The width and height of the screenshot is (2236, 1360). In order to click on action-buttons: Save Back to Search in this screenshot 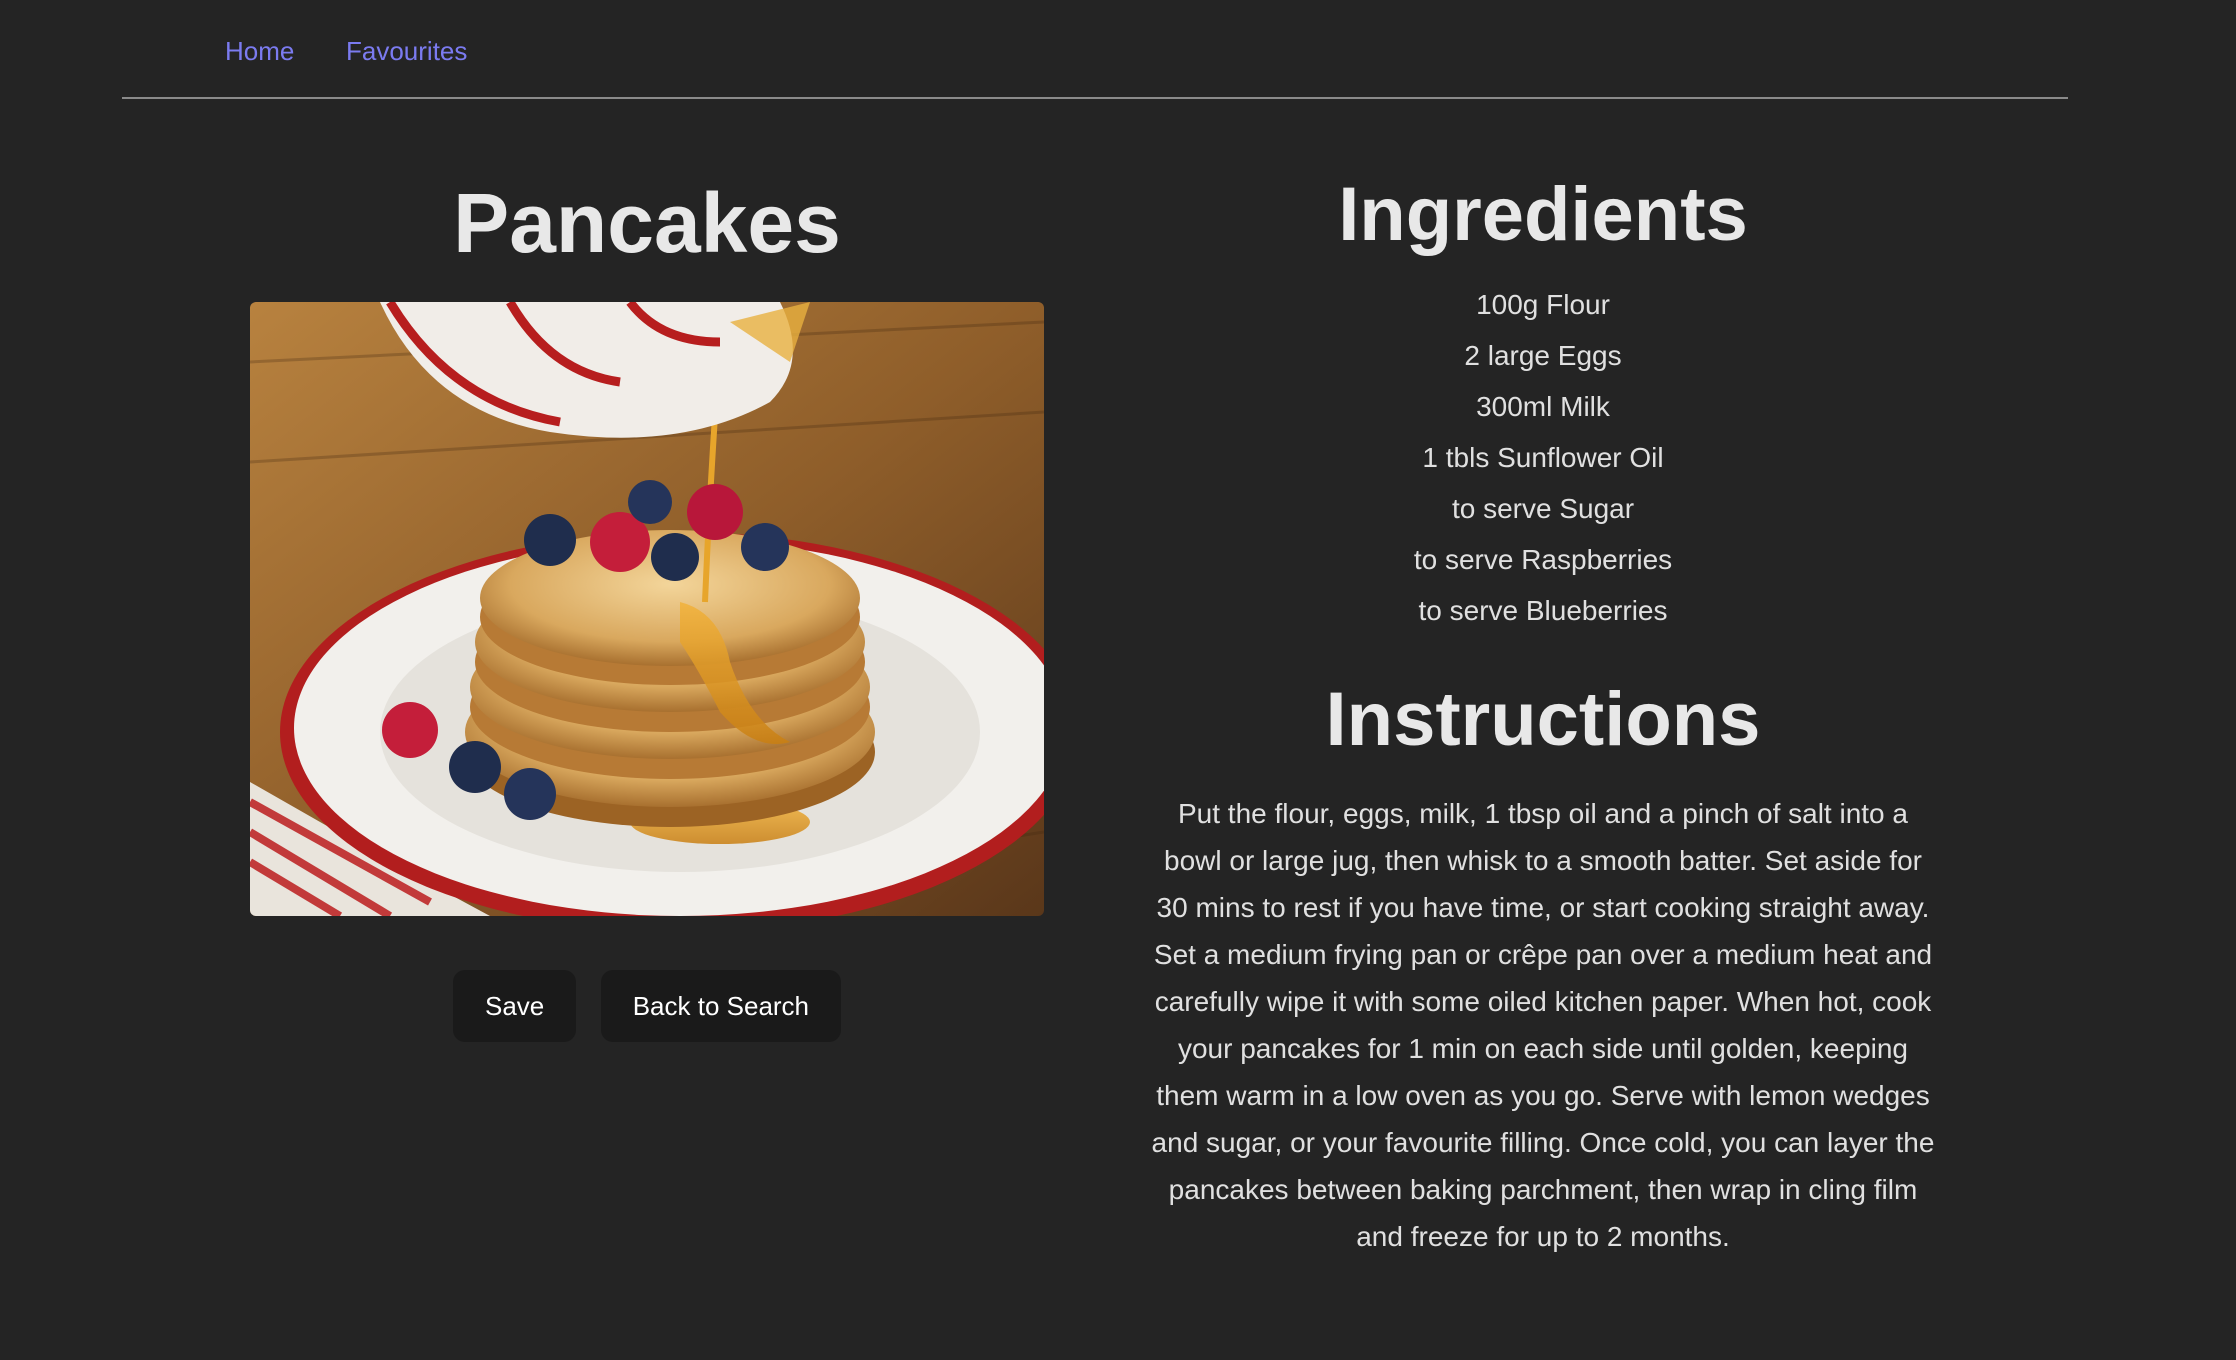, I will do `click(647, 1006)`.